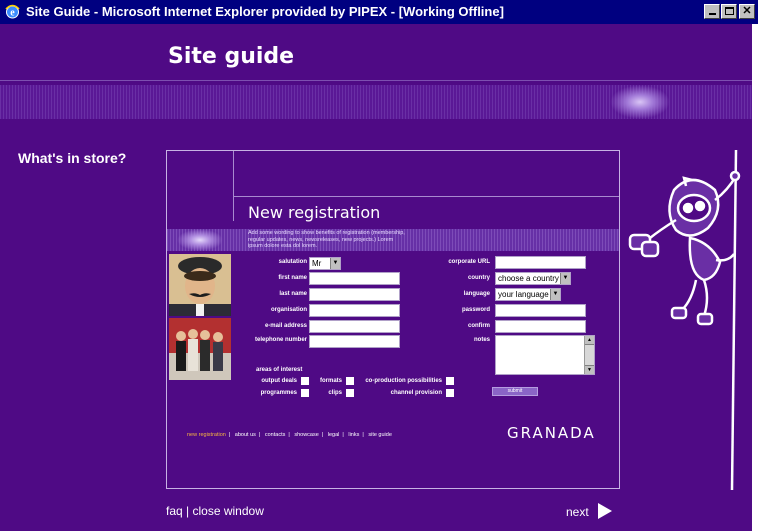  I want to click on close-icon: ✕, so click(747, 11).